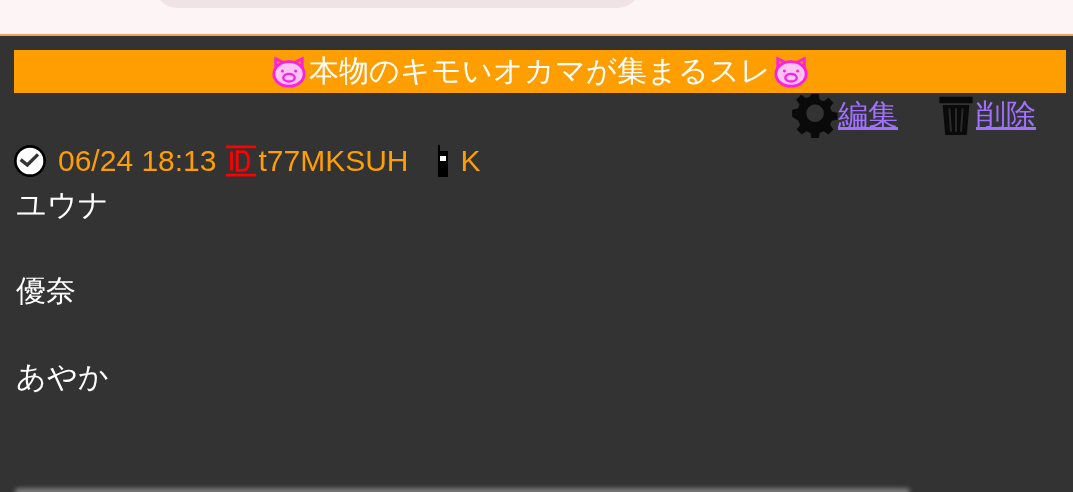 The height and width of the screenshot is (492, 1073). Describe the element at coordinates (540, 71) in the screenshot. I see `thread-title: 本物のキモいオカマが集まるスレ` at that location.